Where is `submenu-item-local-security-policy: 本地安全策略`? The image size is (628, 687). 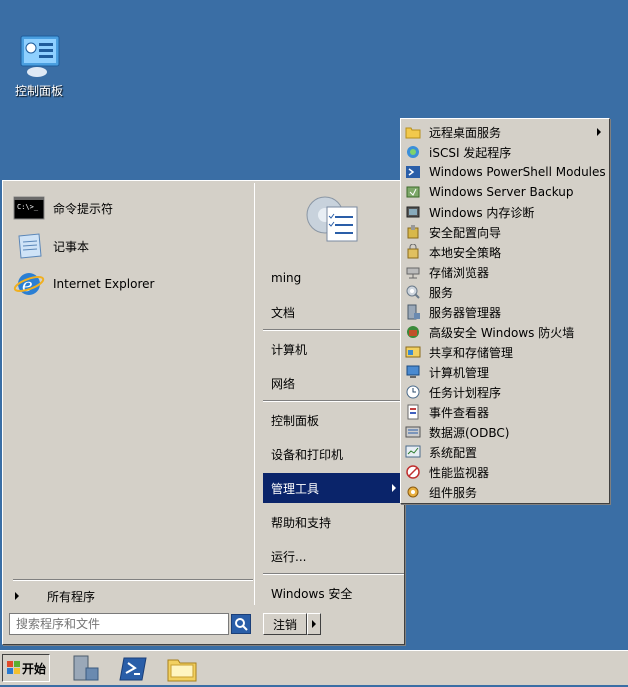 submenu-item-local-security-policy: 本地安全策略 is located at coordinates (505, 252).